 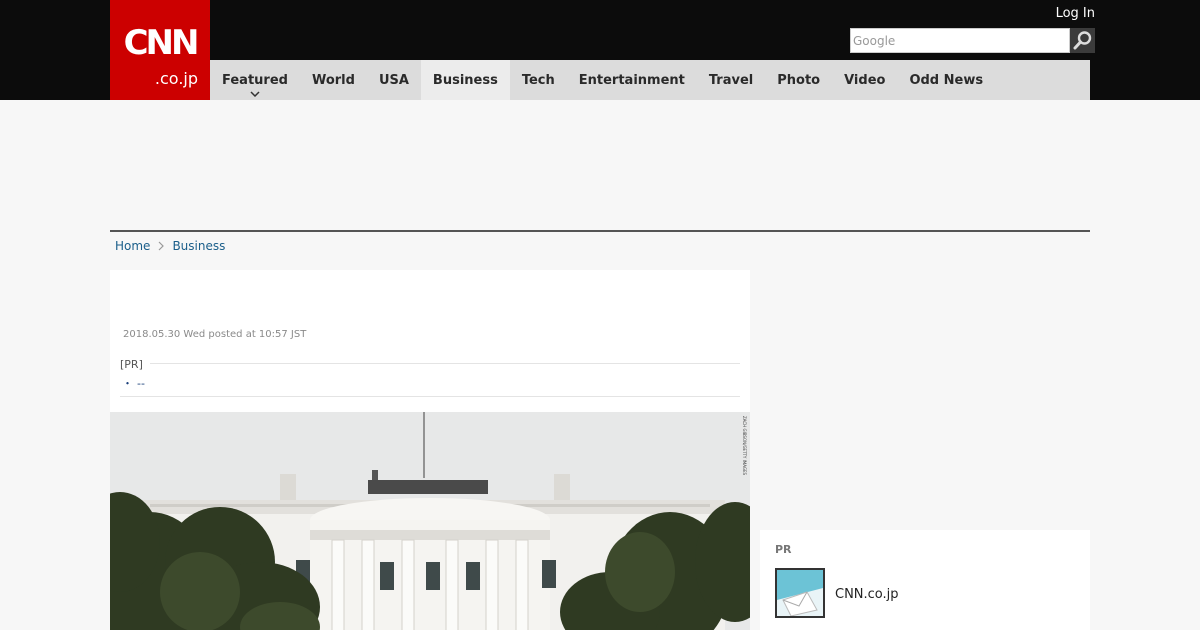 What do you see at coordinates (131, 364) in the screenshot?
I see `pr-label: [PR]` at bounding box center [131, 364].